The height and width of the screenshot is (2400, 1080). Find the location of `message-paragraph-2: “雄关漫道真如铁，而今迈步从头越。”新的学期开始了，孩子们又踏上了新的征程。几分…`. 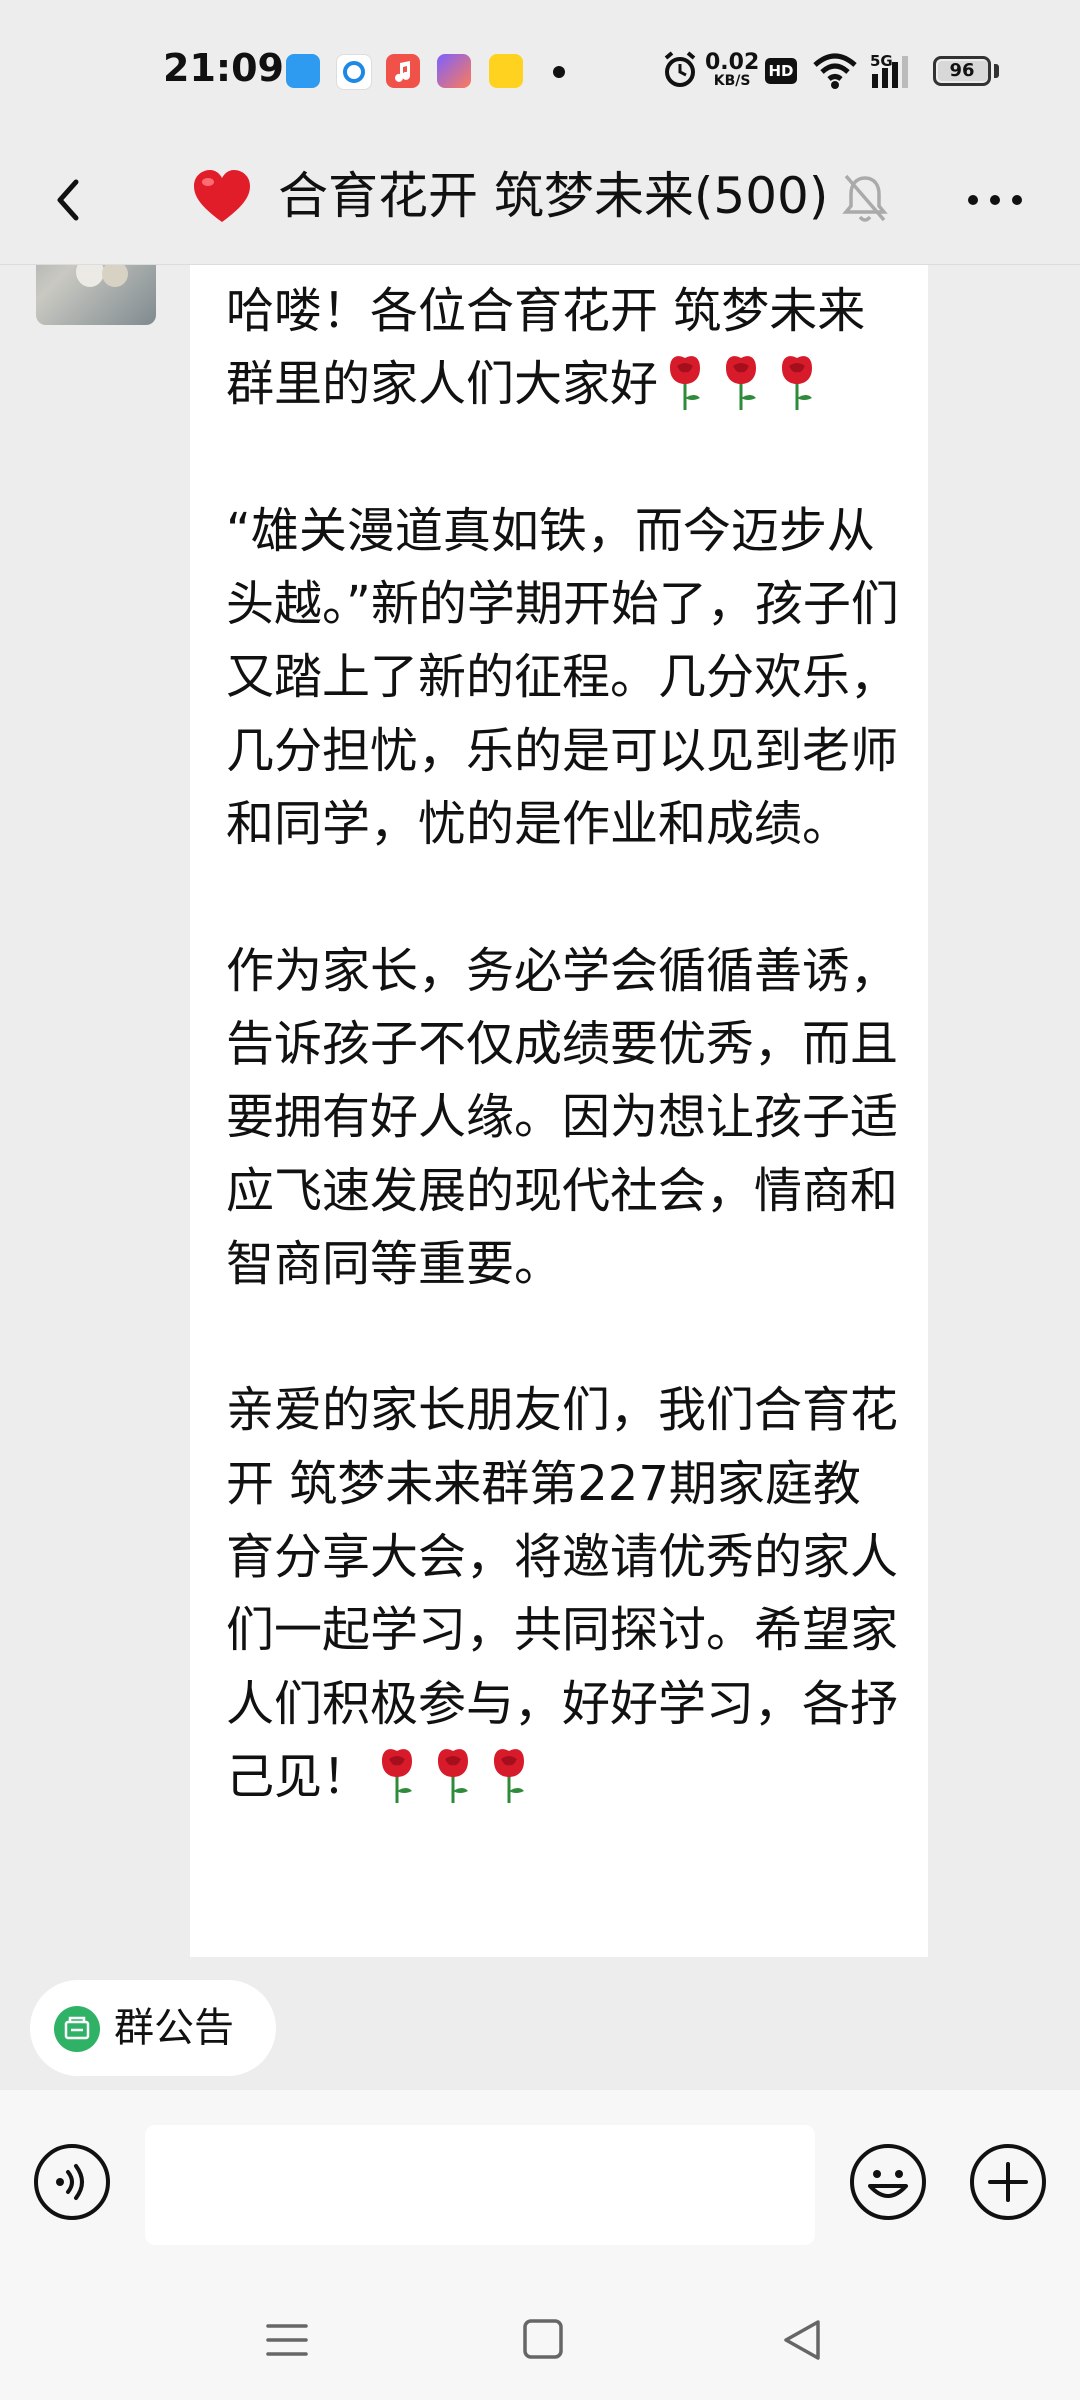

message-paragraph-2: “雄关漫道真如铁，而今迈步从头越。”新的学期开始了，孩子们又踏上了新的征程。几分… is located at coordinates (562, 677).